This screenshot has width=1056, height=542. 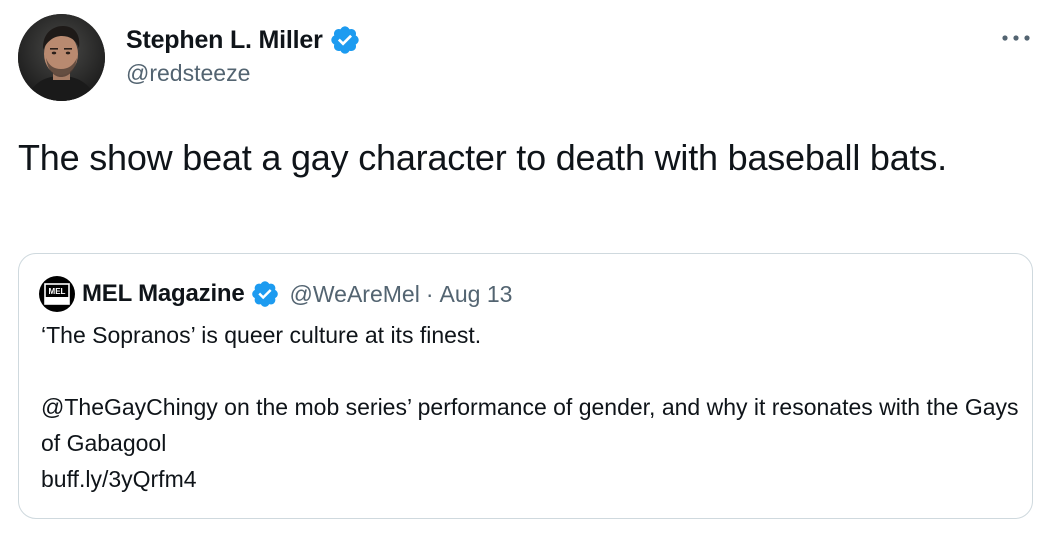 I want to click on more-horizontal-icon, so click(x=1016, y=38).